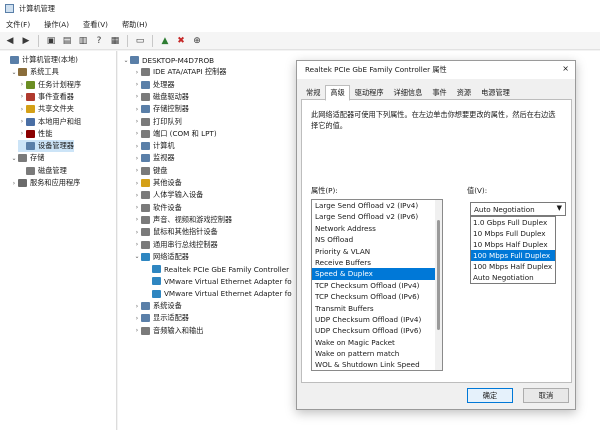  Describe the element at coordinates (513, 255) in the screenshot. I see `value-option: 100 Mbps Full Duplex` at that location.